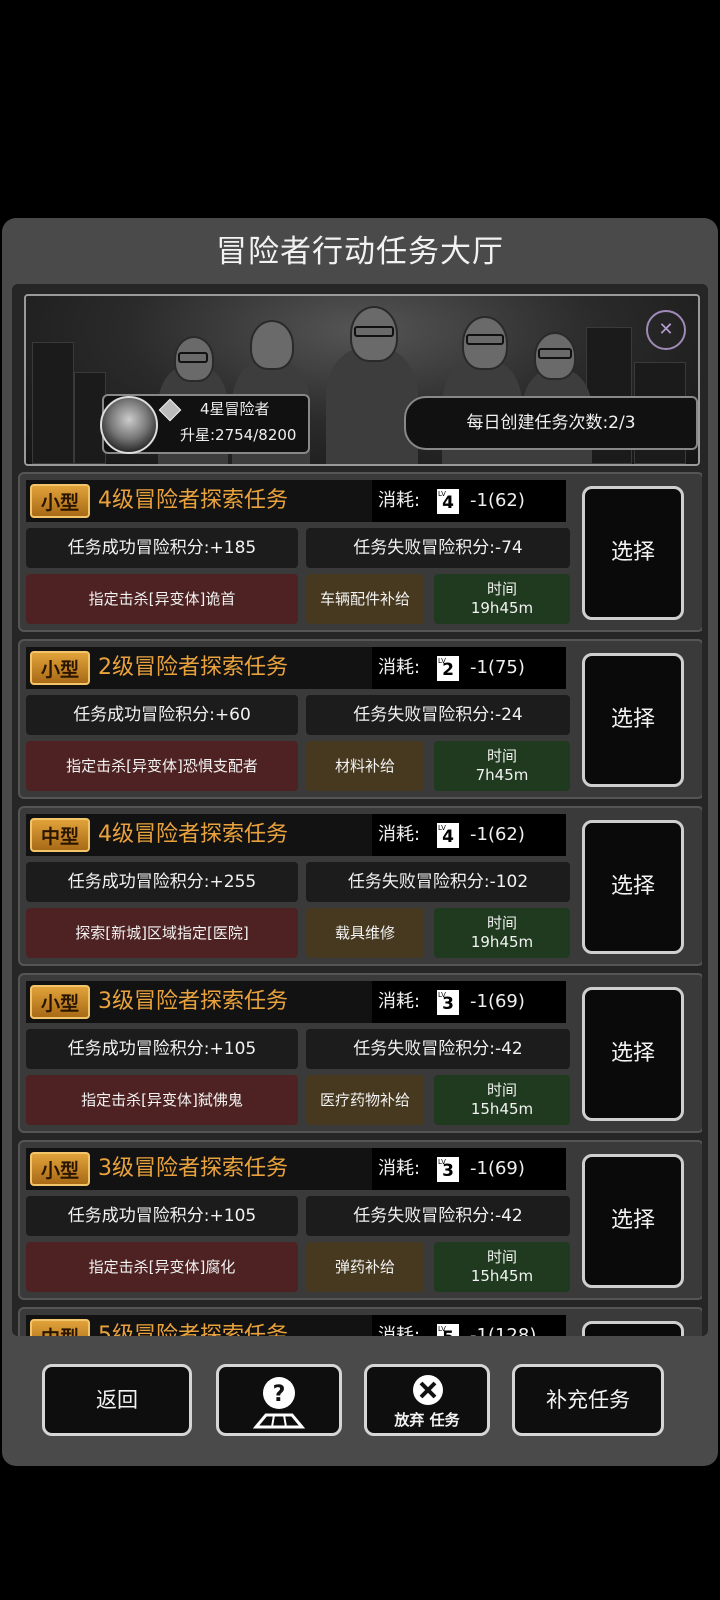  I want to click on mission-target: 指定击杀[异变体]恐惧支配者, so click(162, 766).